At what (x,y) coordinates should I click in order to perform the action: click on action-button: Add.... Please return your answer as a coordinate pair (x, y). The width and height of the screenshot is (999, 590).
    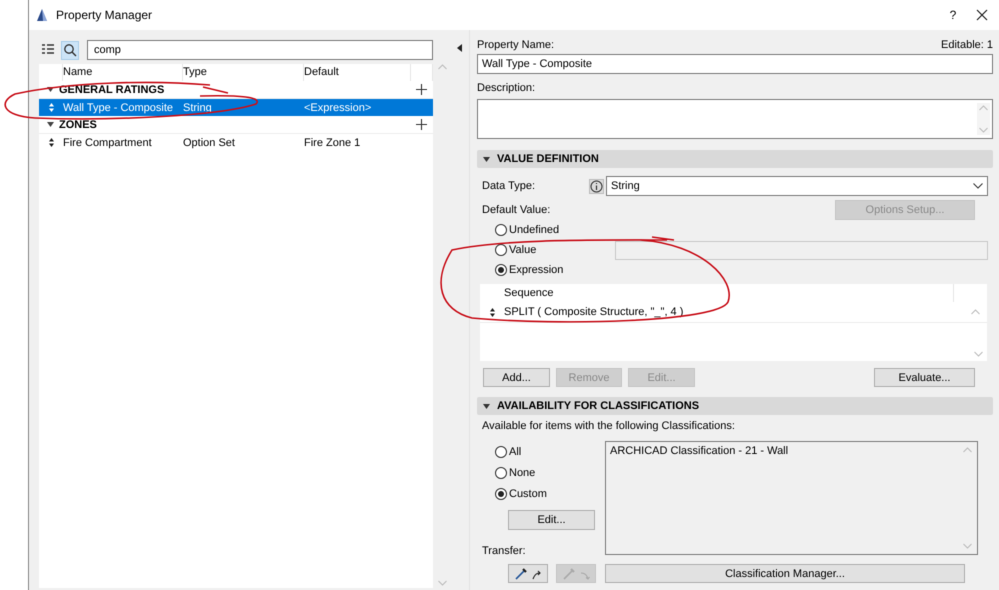
    Looking at the image, I should click on (516, 377).